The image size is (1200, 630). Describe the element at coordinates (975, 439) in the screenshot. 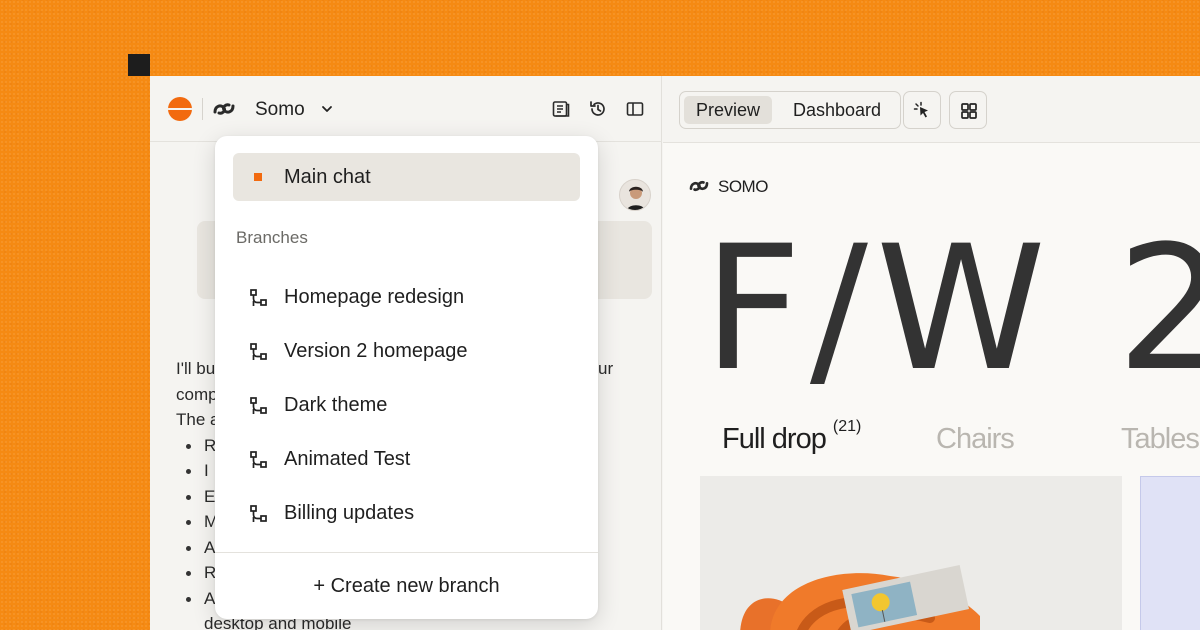

I see `preview-tab-chairs: Chairs` at that location.